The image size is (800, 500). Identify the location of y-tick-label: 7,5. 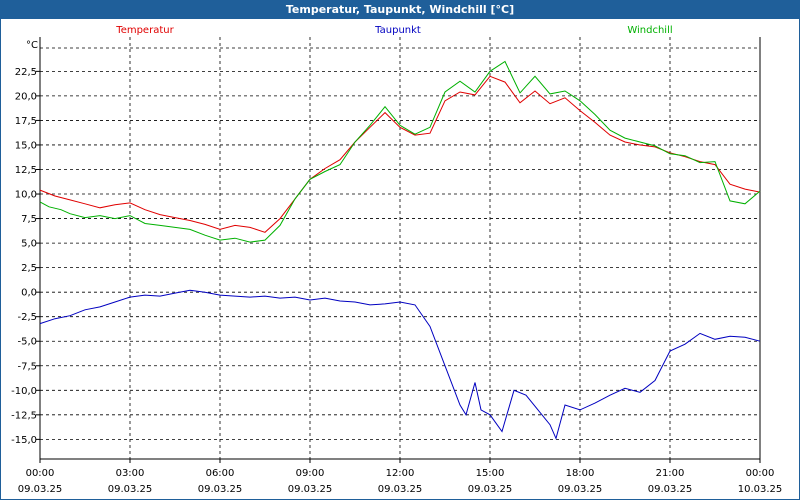
(29, 219).